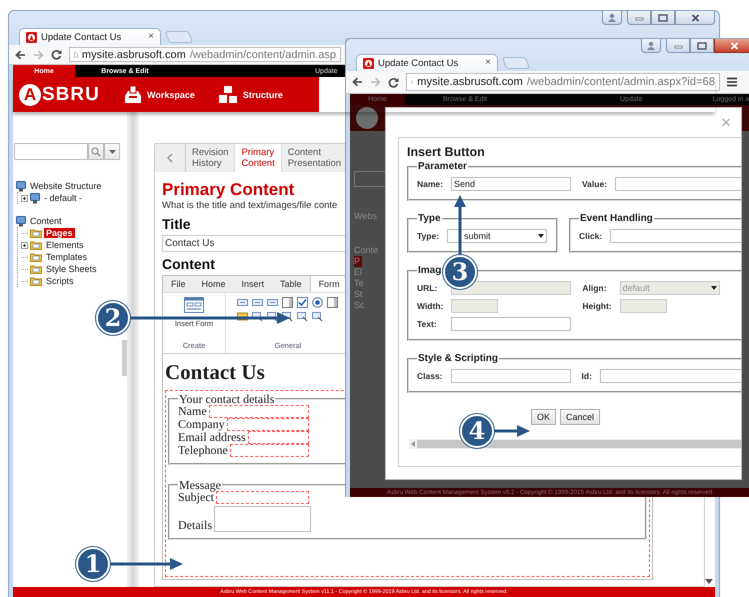 The width and height of the screenshot is (749, 597). What do you see at coordinates (597, 306) in the screenshot?
I see `field-label: Height:` at bounding box center [597, 306].